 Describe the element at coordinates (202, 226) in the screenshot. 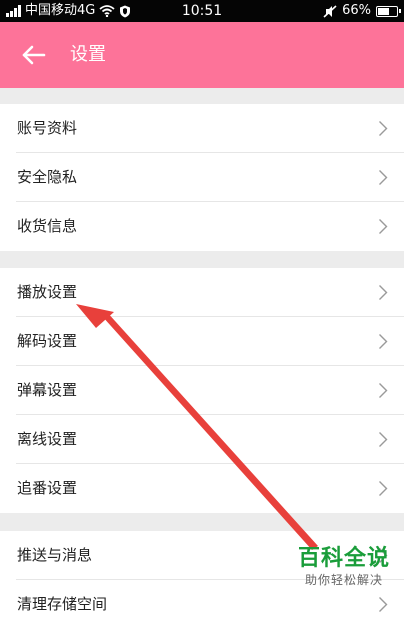

I see `settings-item-shipping: 收货信息` at that location.